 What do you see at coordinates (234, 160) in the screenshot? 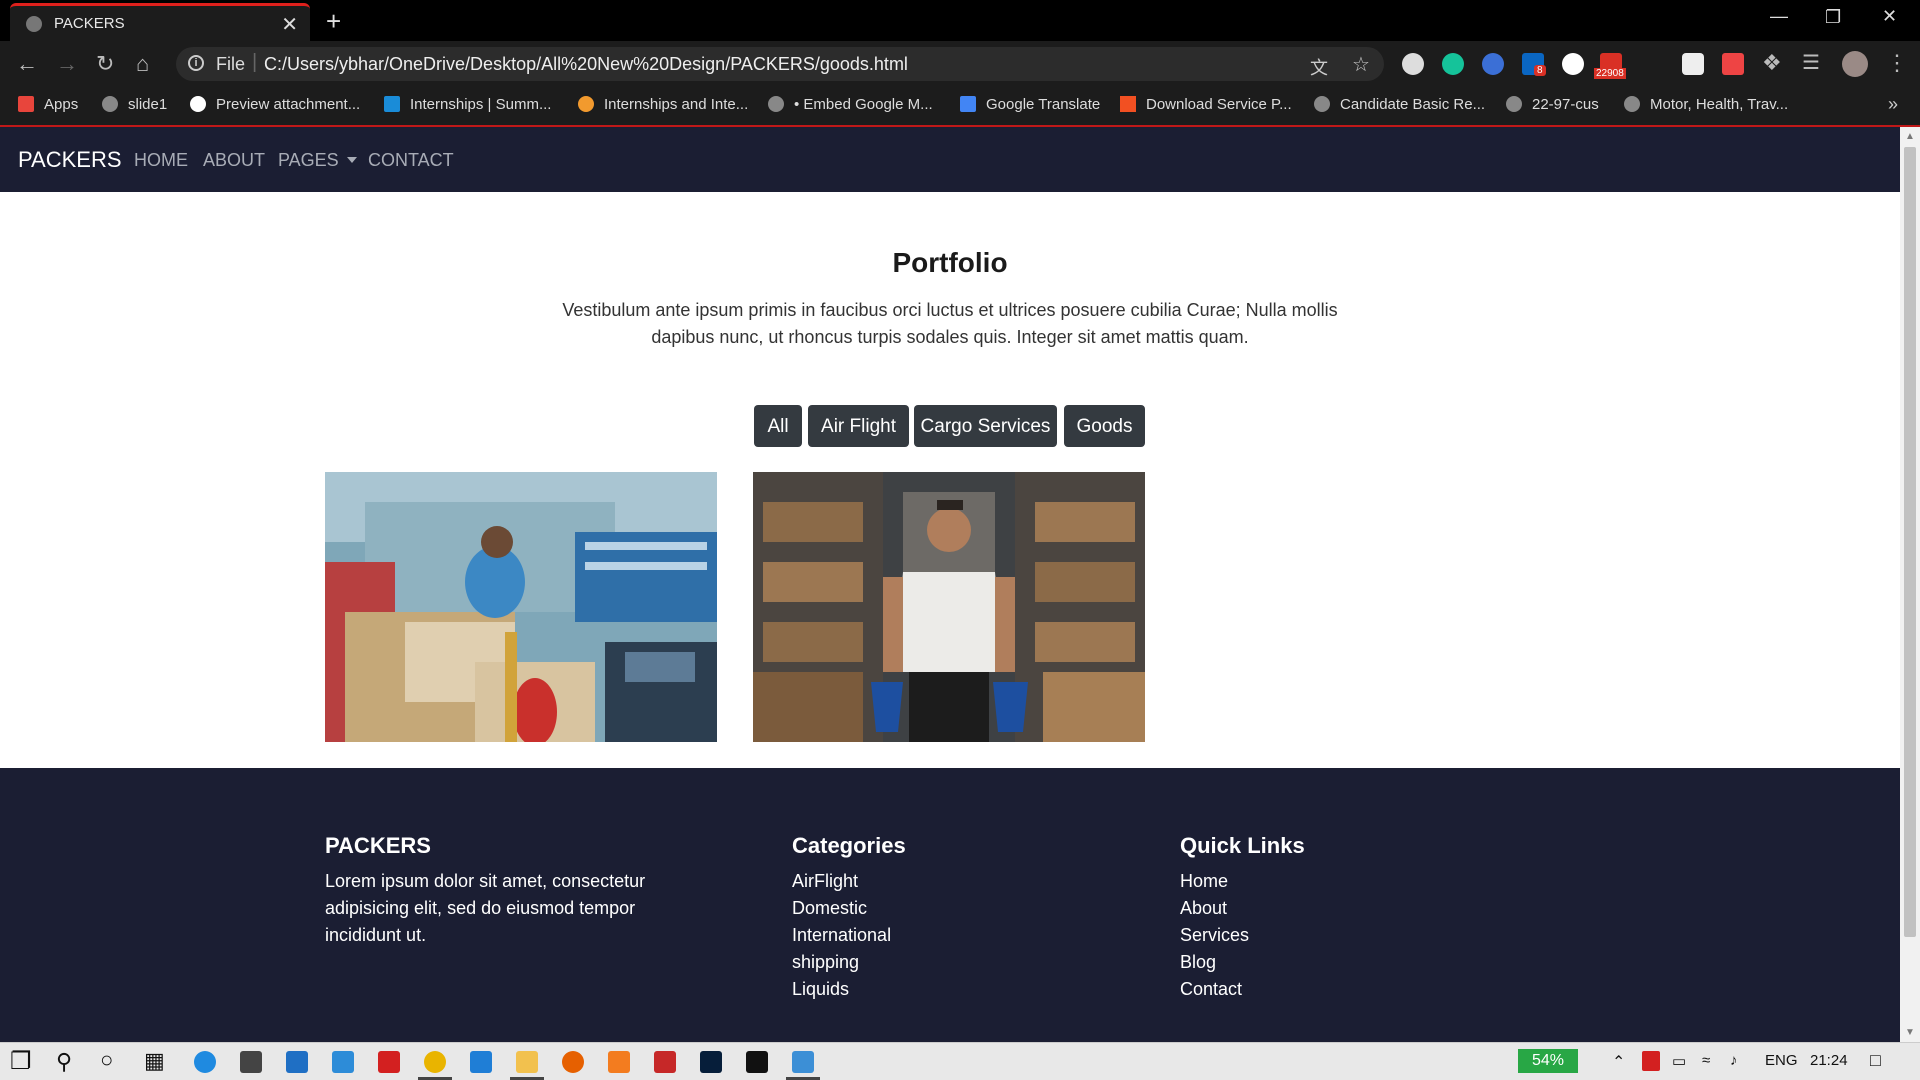
I see `nav-about: ABOUT` at bounding box center [234, 160].